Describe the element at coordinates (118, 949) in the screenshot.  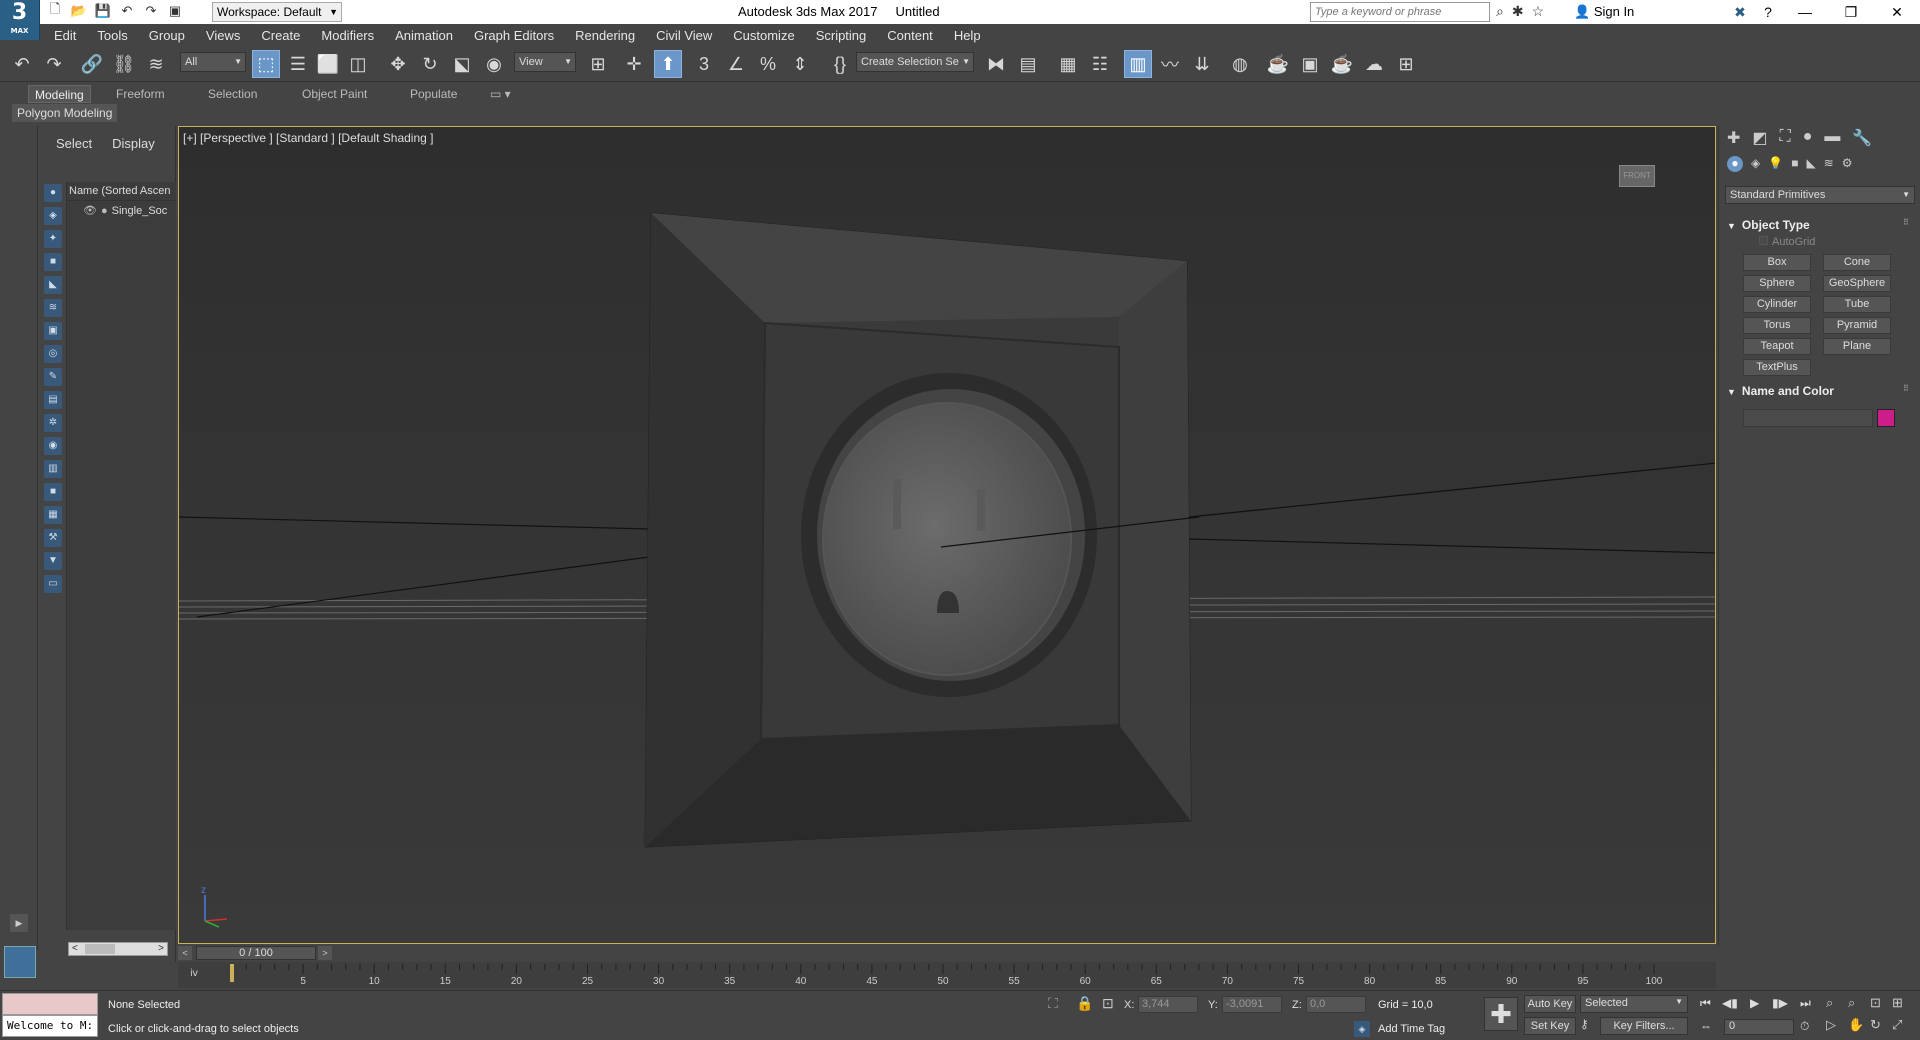
I see `explorer-horizontal-scrollbar: < >` at that location.